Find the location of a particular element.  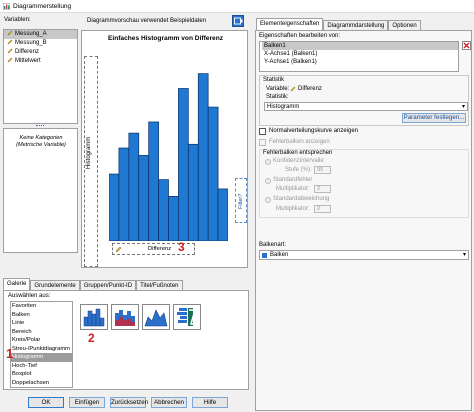

annotation-two: 2 is located at coordinates (91, 338).